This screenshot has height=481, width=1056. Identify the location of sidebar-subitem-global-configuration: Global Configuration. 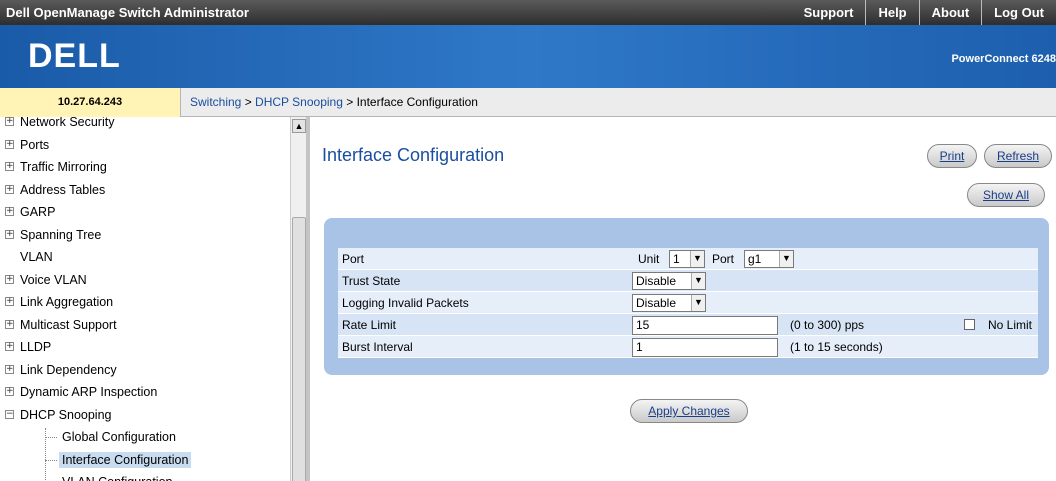
(144, 437).